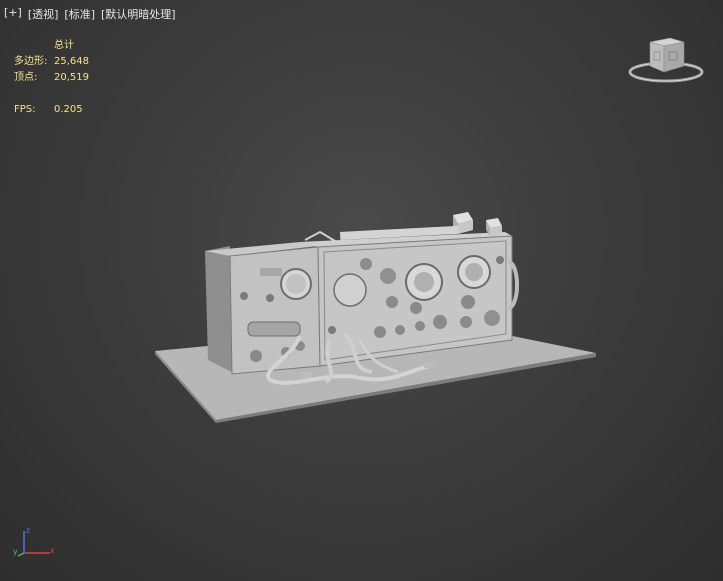 The image size is (723, 581). What do you see at coordinates (28, 530) in the screenshot?
I see `axis-z-label: z` at bounding box center [28, 530].